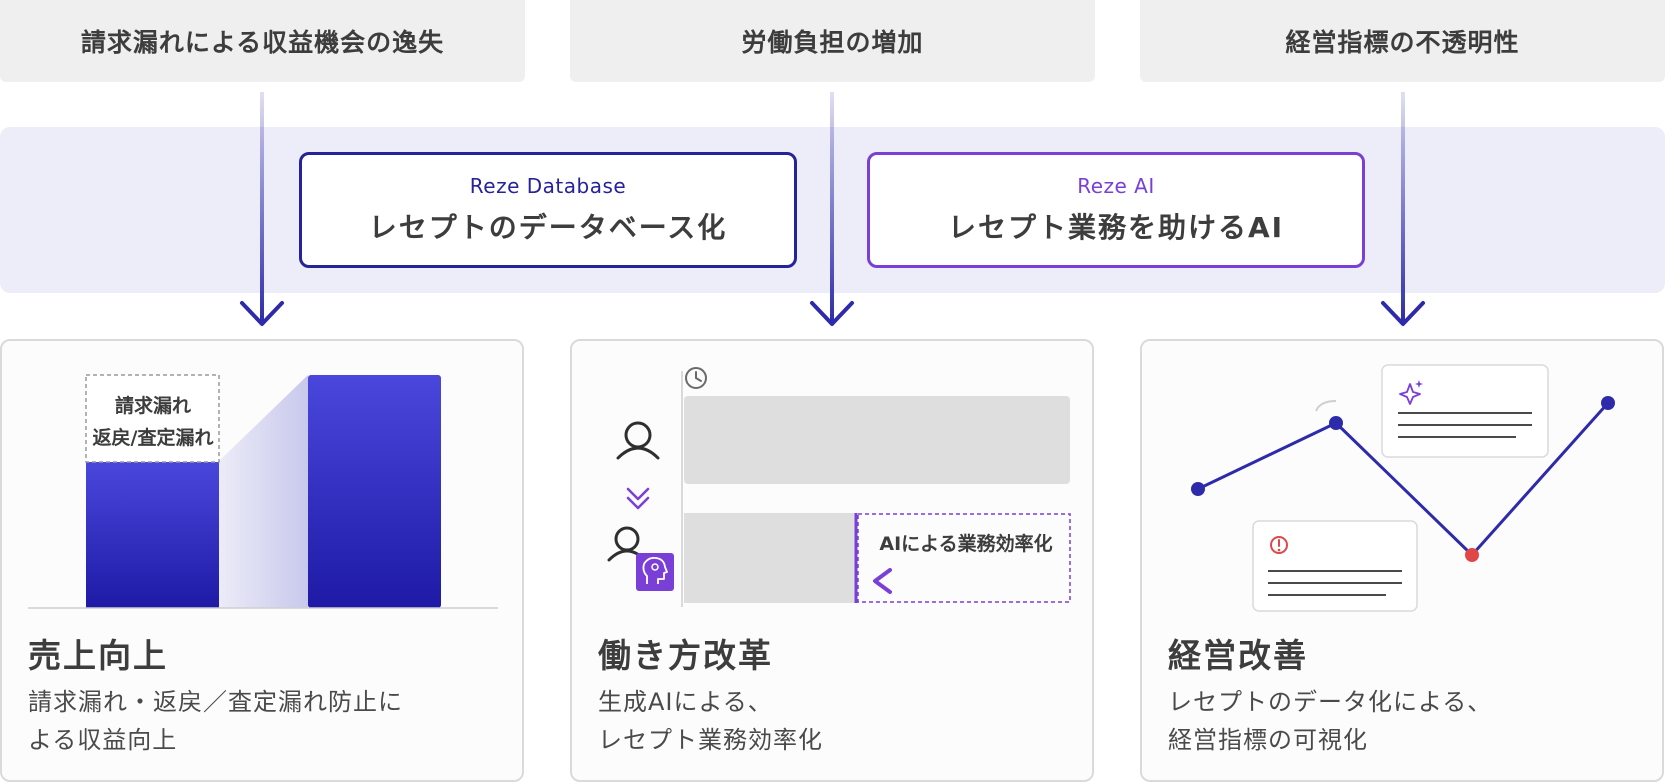  What do you see at coordinates (153, 438) in the screenshot?
I see `missing-label-line2: 返戻/査定漏れ` at bounding box center [153, 438].